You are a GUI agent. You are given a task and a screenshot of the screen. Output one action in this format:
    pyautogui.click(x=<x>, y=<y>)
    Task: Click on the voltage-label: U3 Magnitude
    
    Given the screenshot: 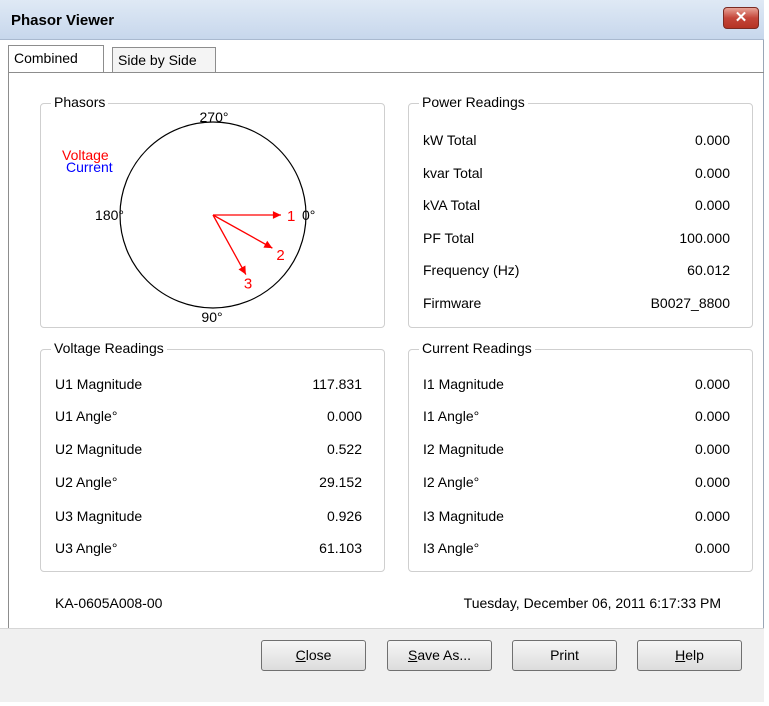 What is the action you would take?
    pyautogui.click(x=99, y=516)
    